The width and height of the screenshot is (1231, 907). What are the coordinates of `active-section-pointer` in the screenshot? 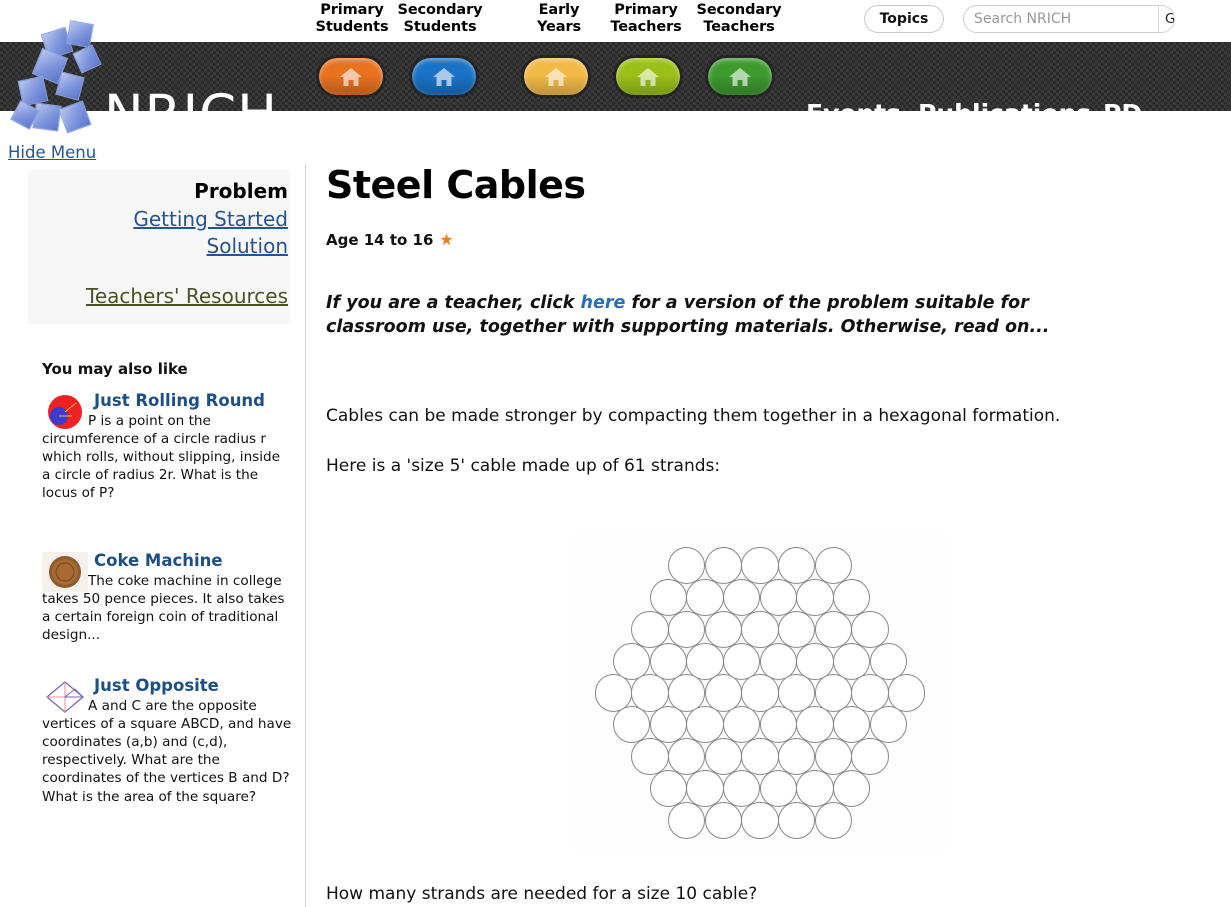 It's located at (444, 146).